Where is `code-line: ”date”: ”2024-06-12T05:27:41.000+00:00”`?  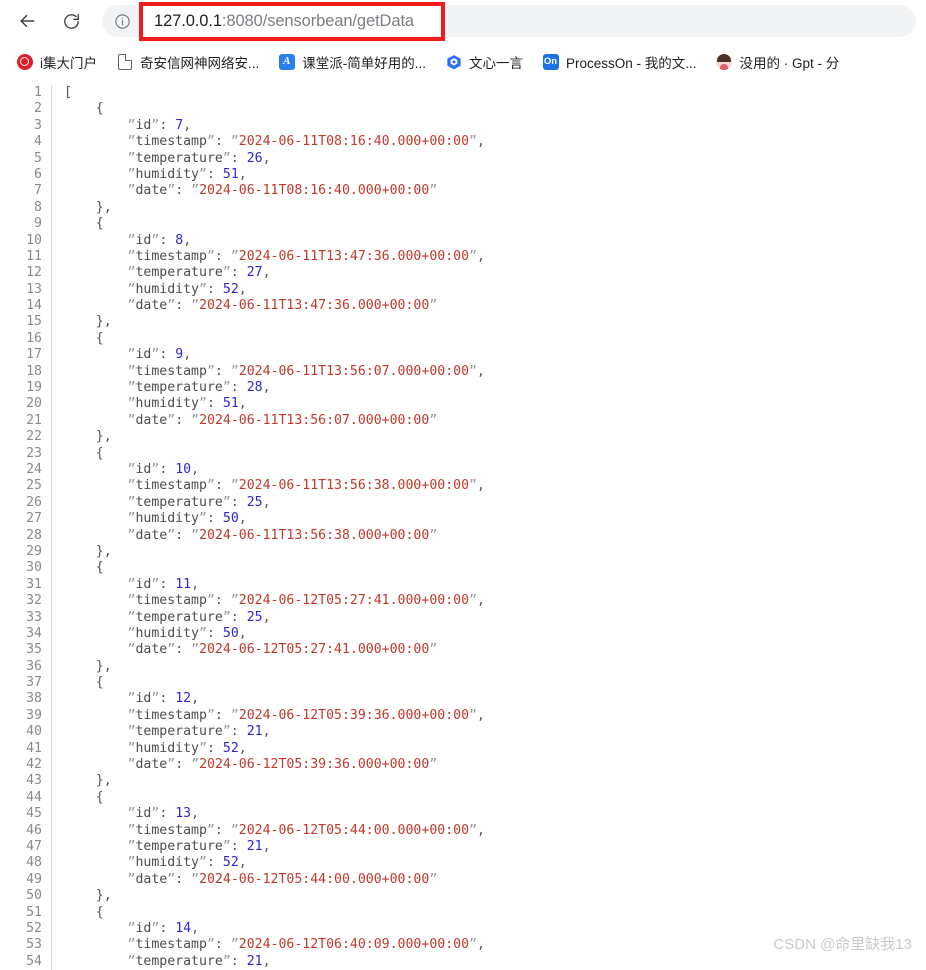
code-line: ”date”: ”2024-06-12T05:27:41.000+00:00” is located at coordinates (282, 650).